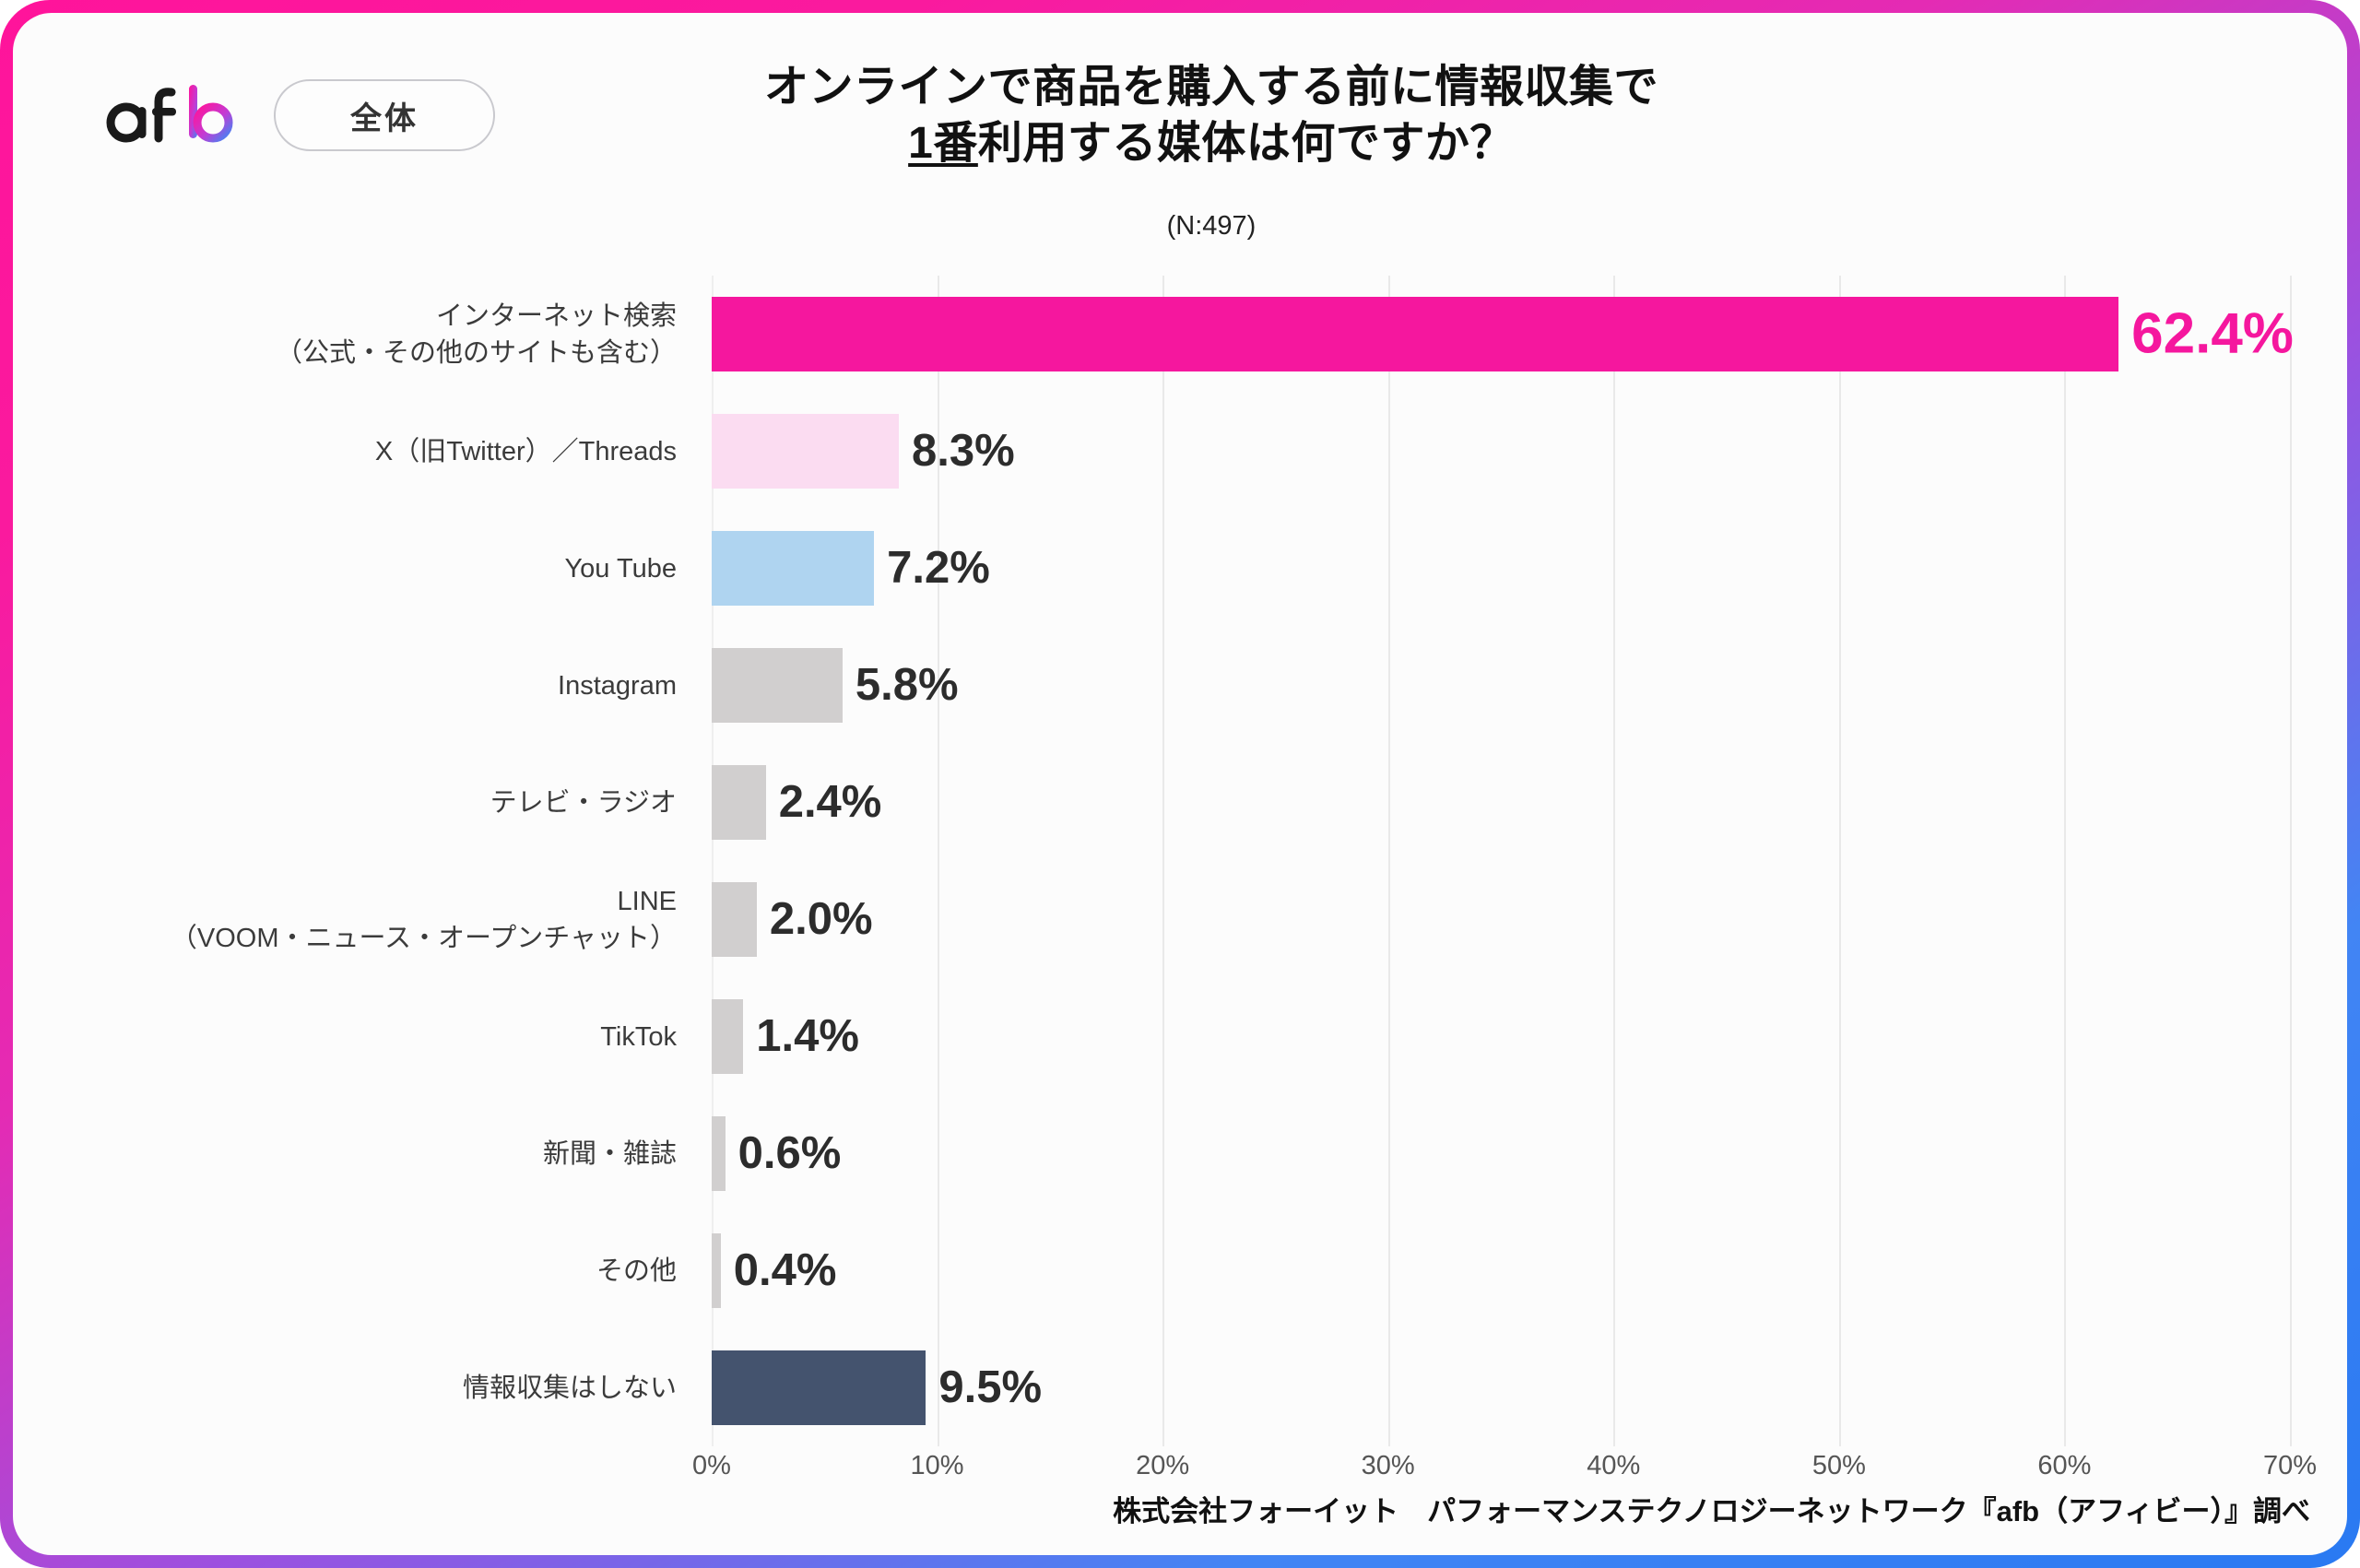  Describe the element at coordinates (963, 451) in the screenshot. I see `bar-value-label: 8.3%` at that location.